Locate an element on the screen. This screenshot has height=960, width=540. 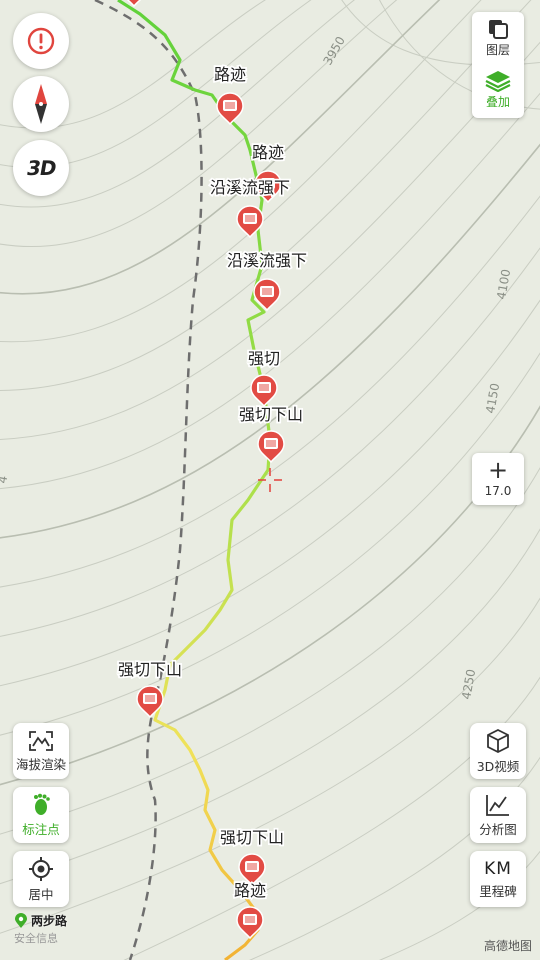
app-logo: 两步路 is located at coordinates (40, 920).